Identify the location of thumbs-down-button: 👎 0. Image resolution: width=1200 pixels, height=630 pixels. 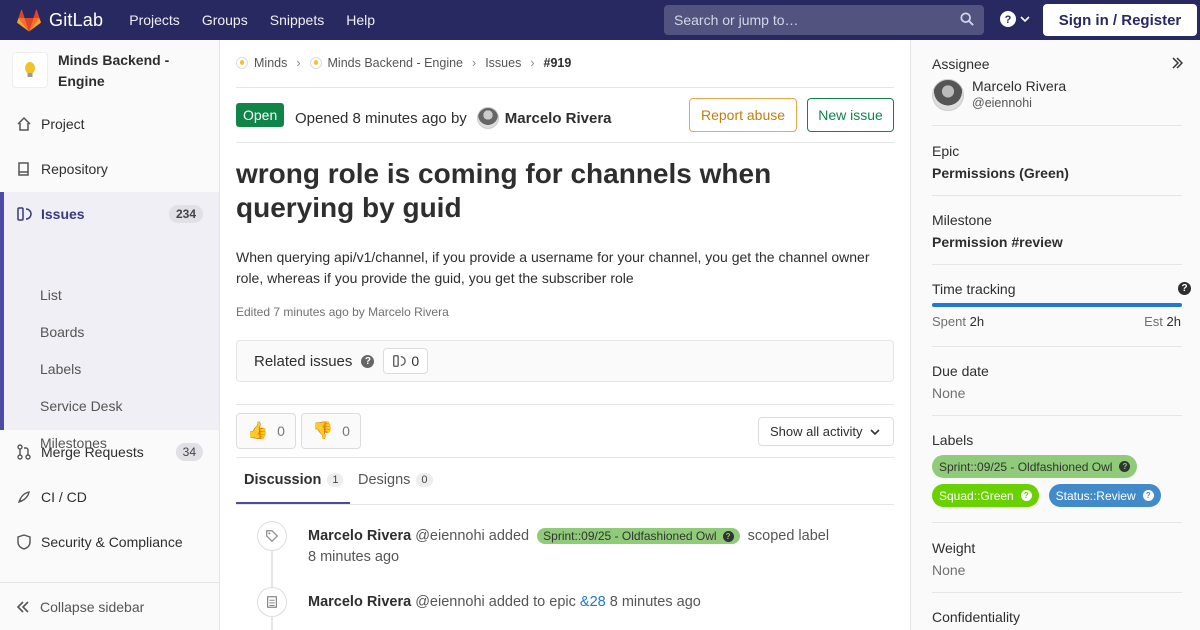
(331, 431).